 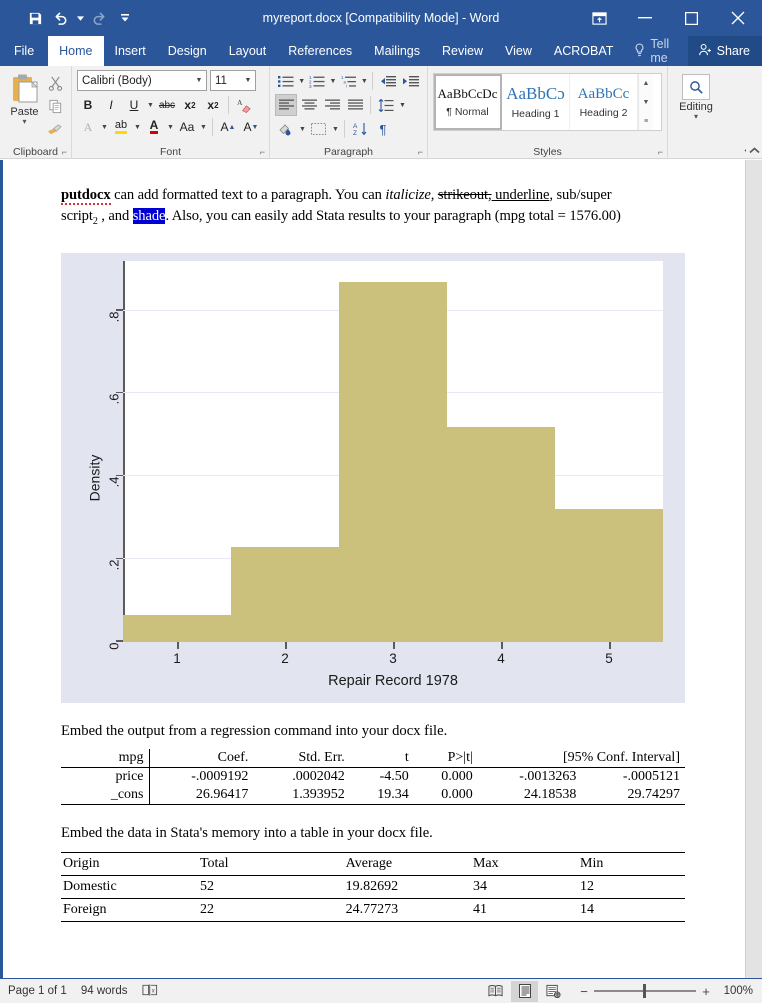 I want to click on center-button, so click(x=309, y=105).